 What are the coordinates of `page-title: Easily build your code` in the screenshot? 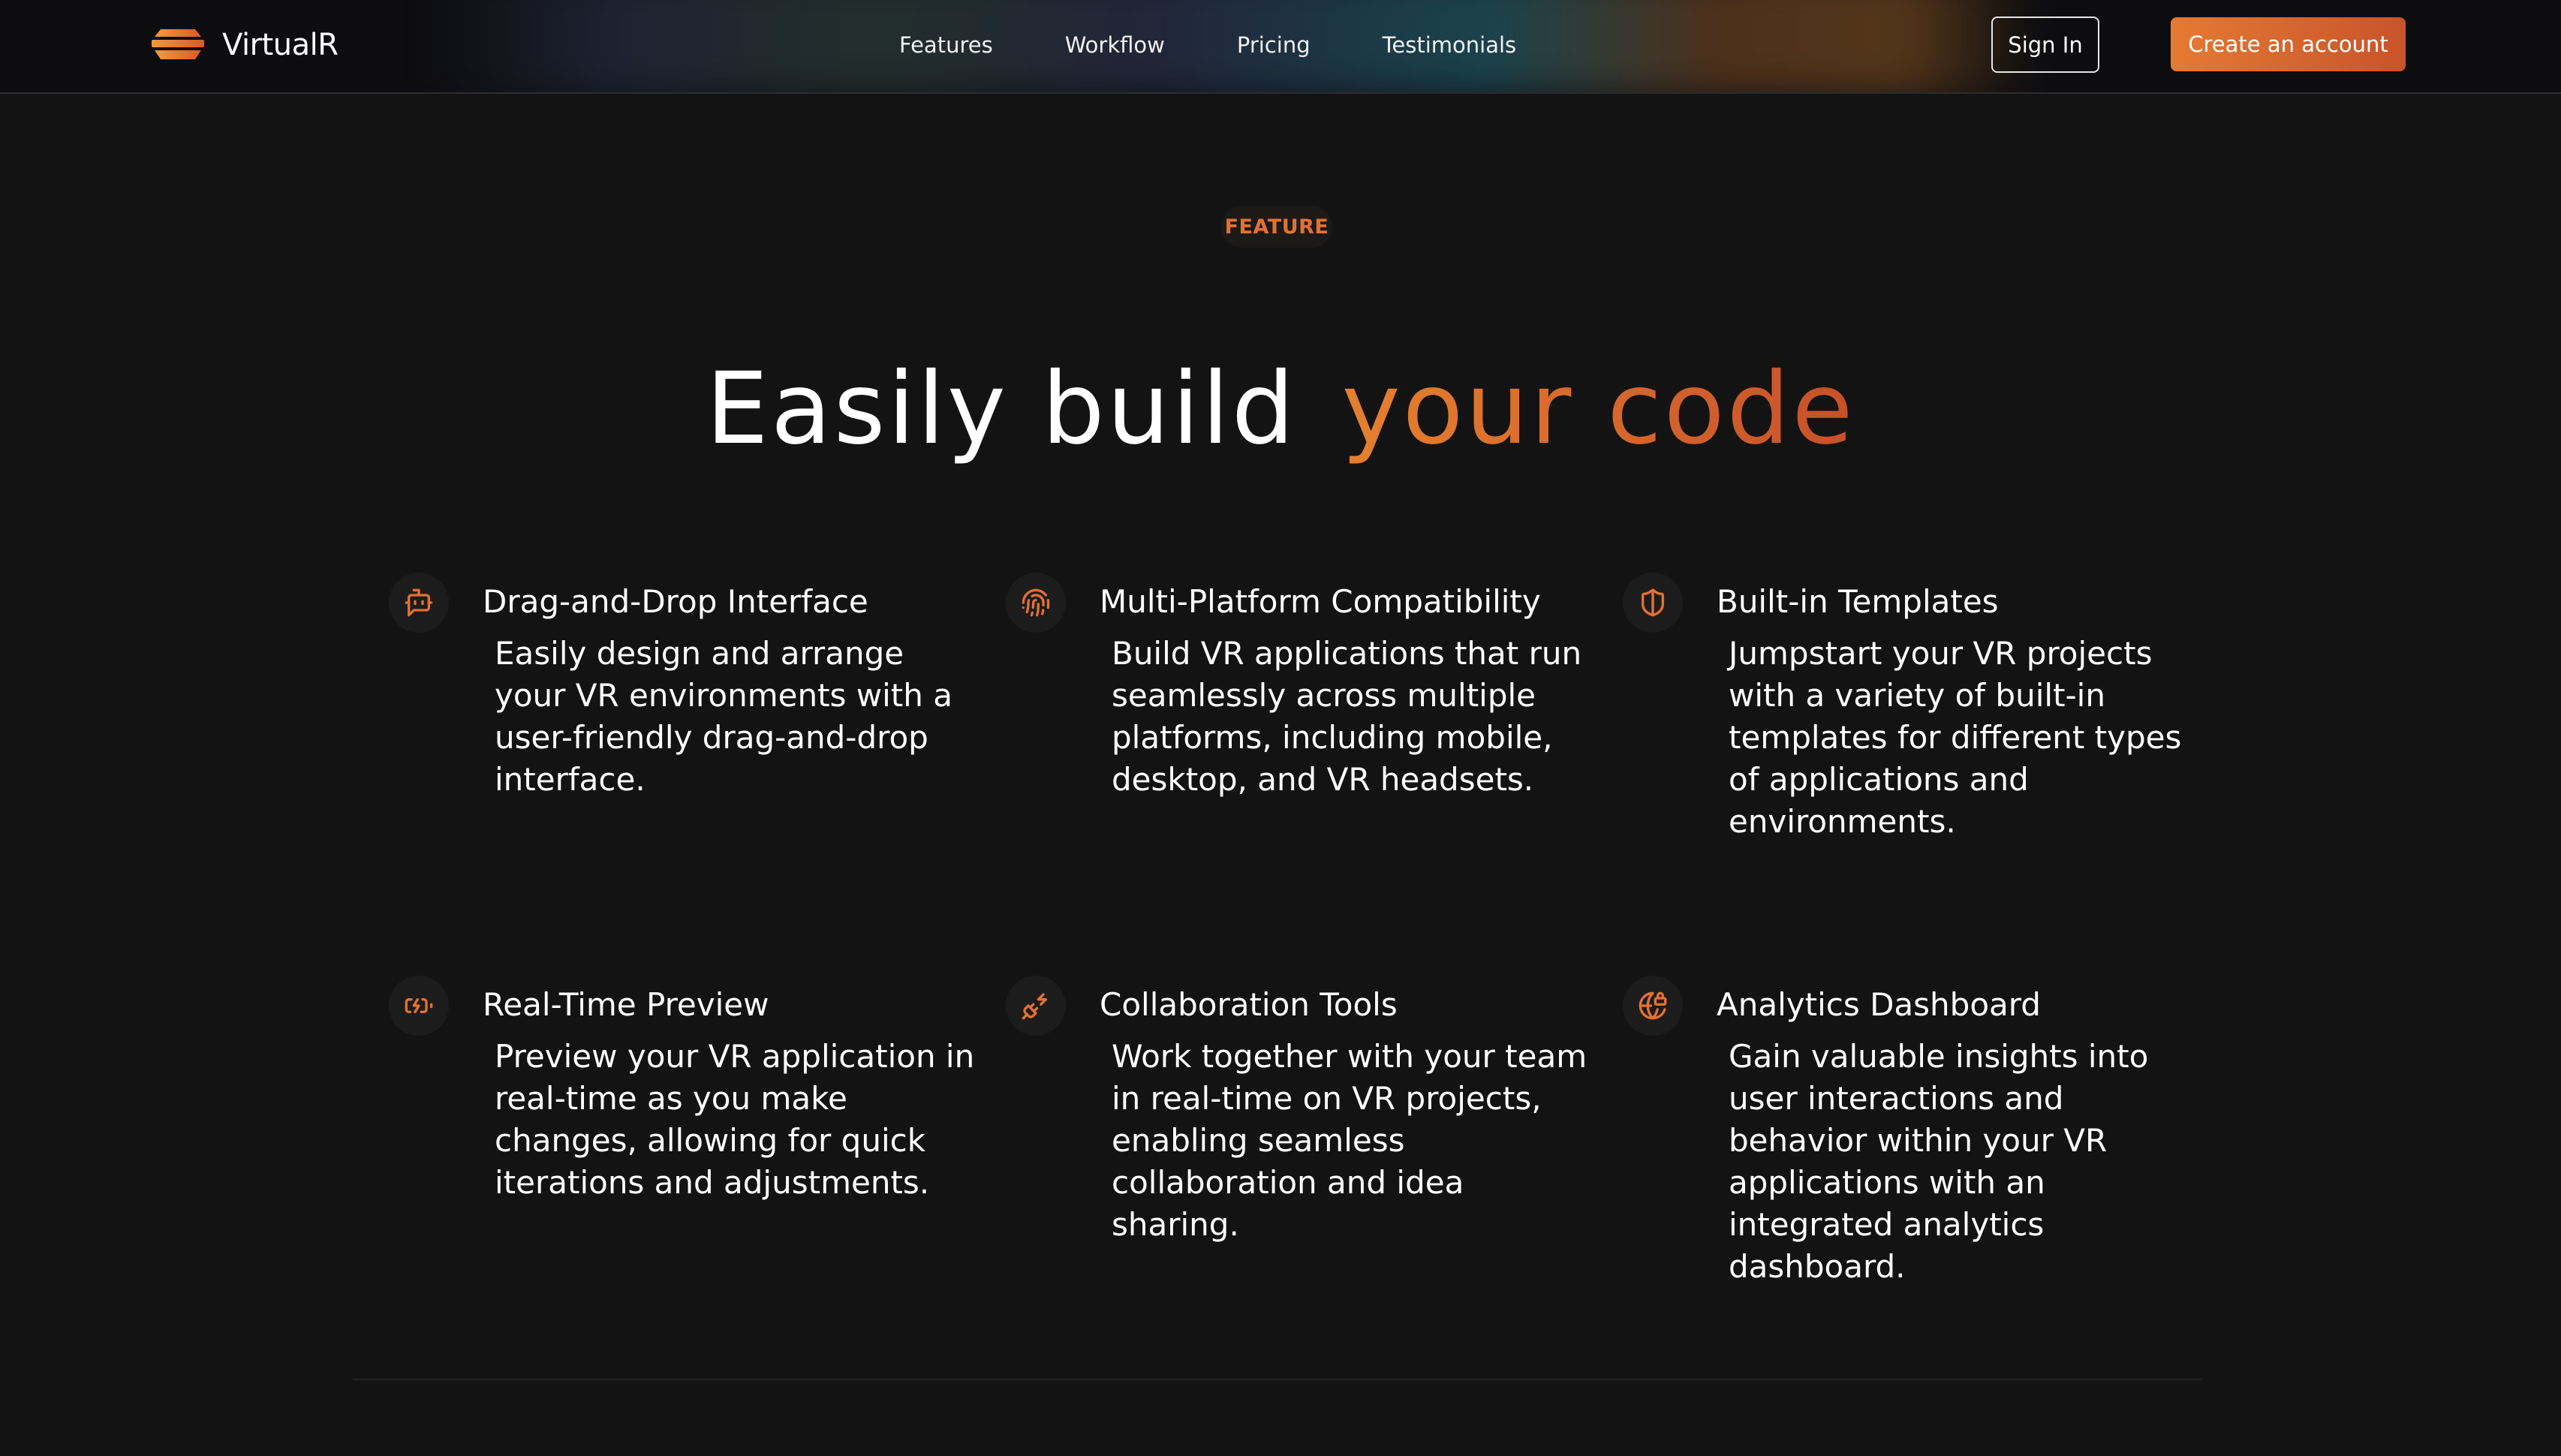 It's located at (1280, 409).